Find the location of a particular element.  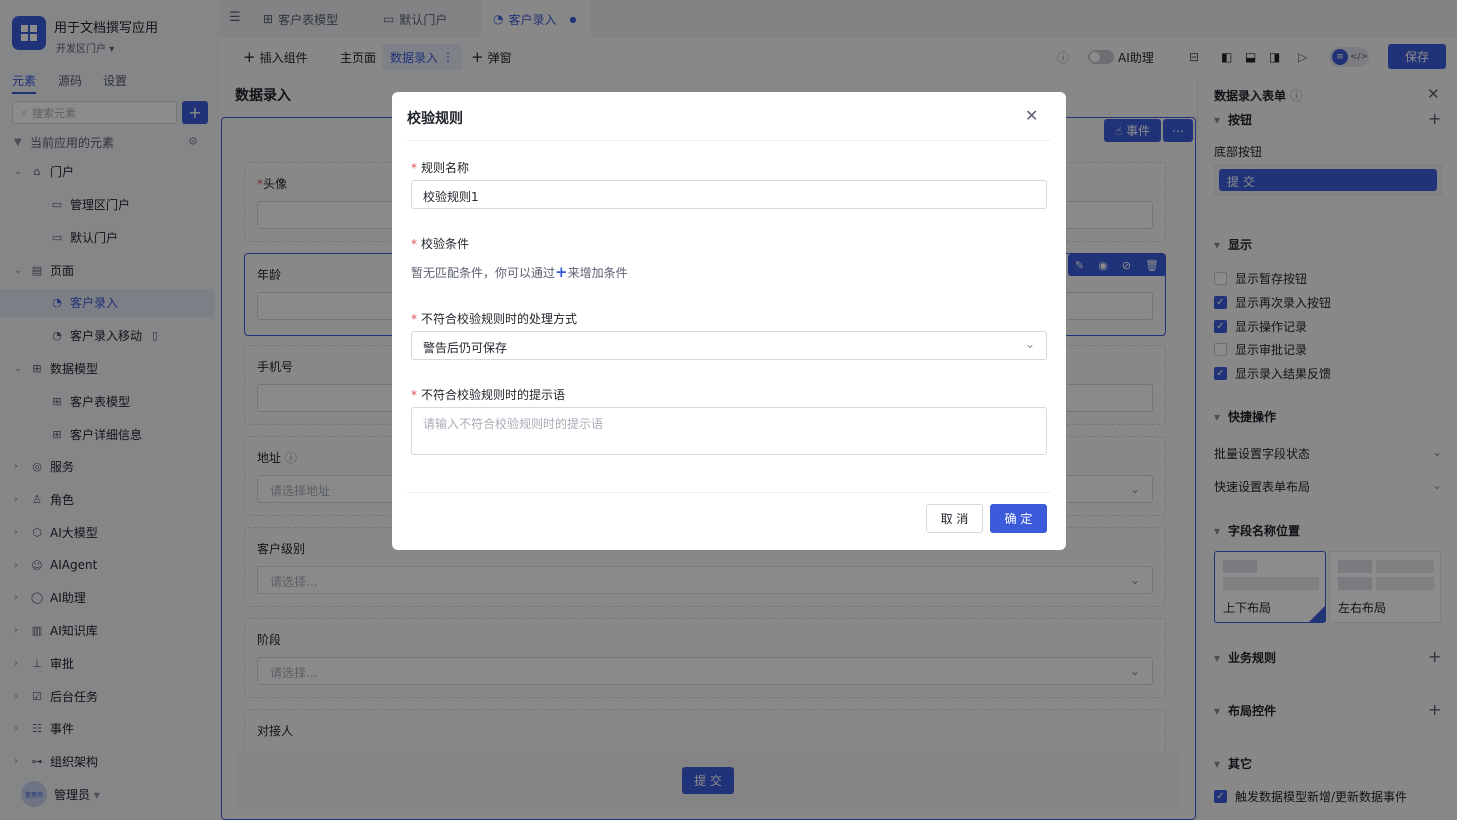

rule-name-input: 校验规则1 is located at coordinates (729, 194).